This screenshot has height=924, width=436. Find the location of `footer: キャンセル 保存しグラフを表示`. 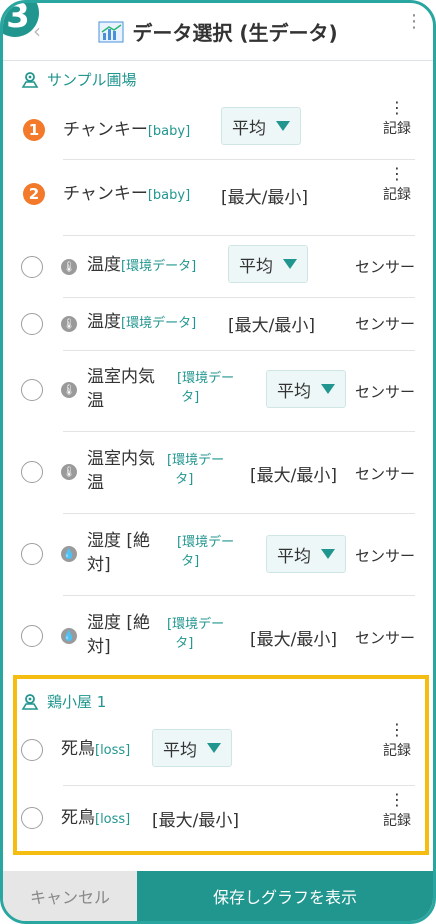

footer: キャンセル 保存しグラフを表示 is located at coordinates (218, 896).